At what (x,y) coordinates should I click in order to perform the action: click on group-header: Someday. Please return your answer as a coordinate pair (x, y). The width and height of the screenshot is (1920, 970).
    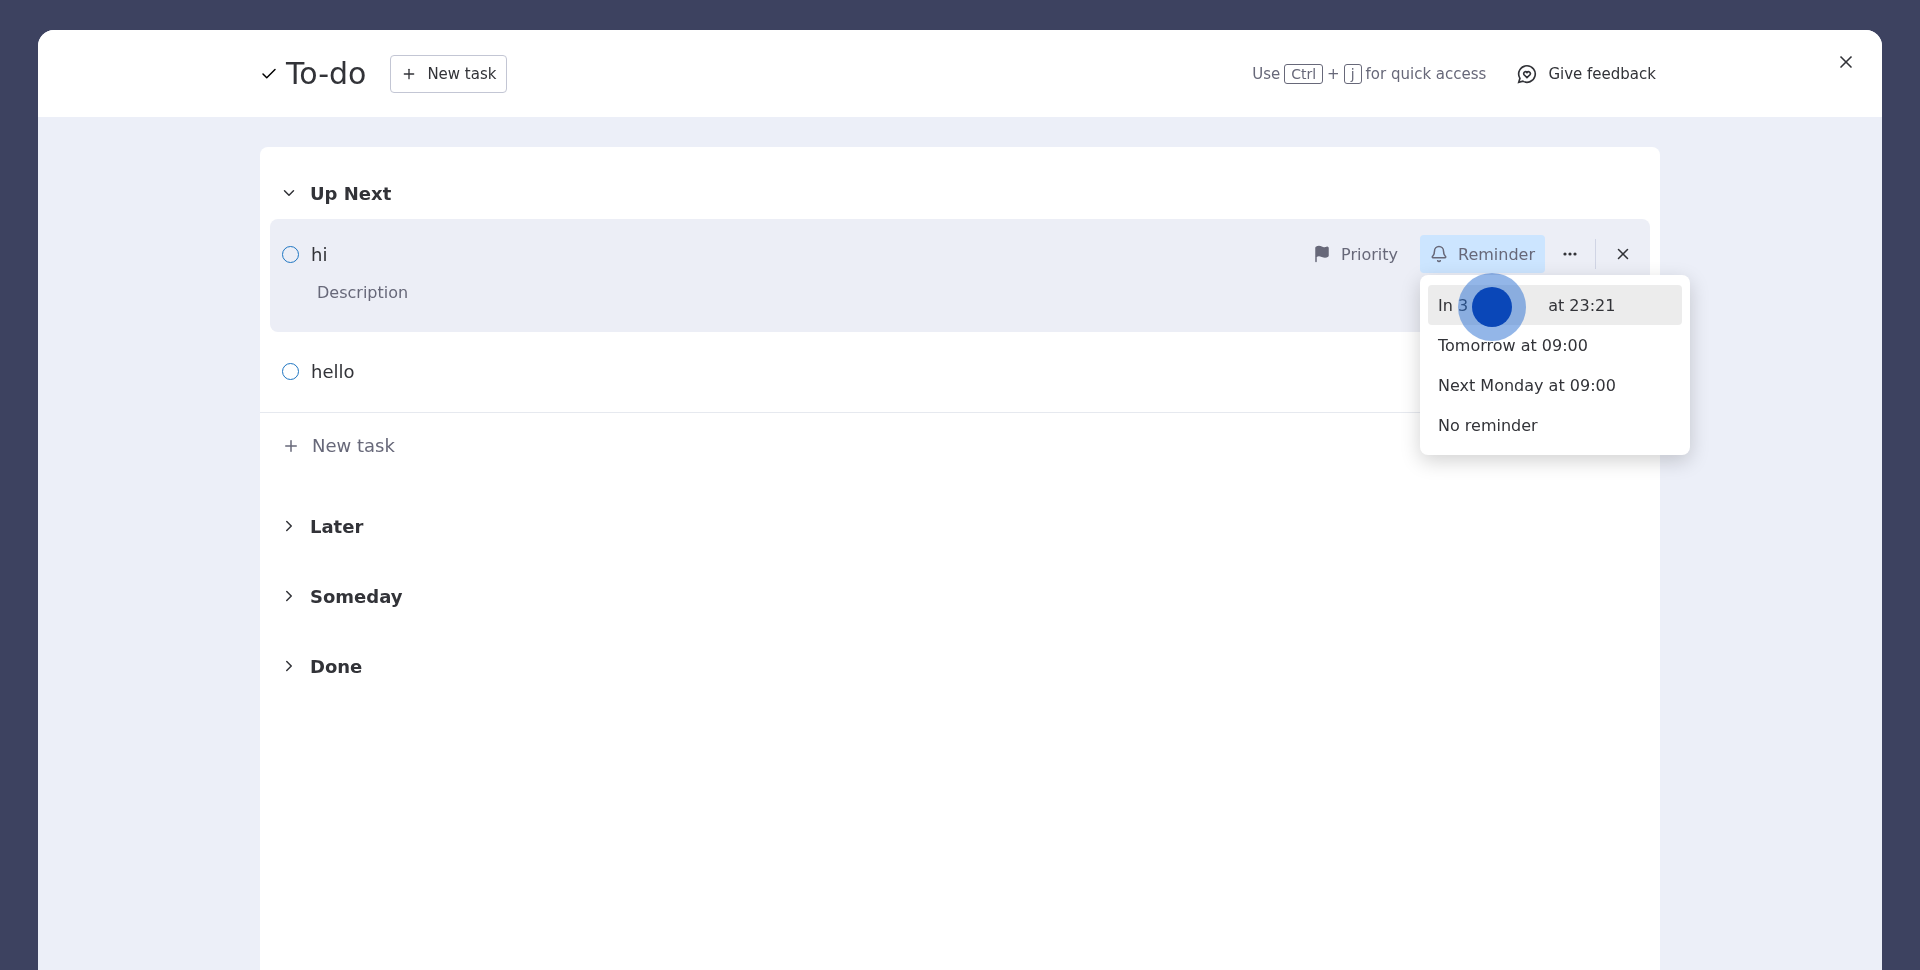
    Looking at the image, I should click on (341, 596).